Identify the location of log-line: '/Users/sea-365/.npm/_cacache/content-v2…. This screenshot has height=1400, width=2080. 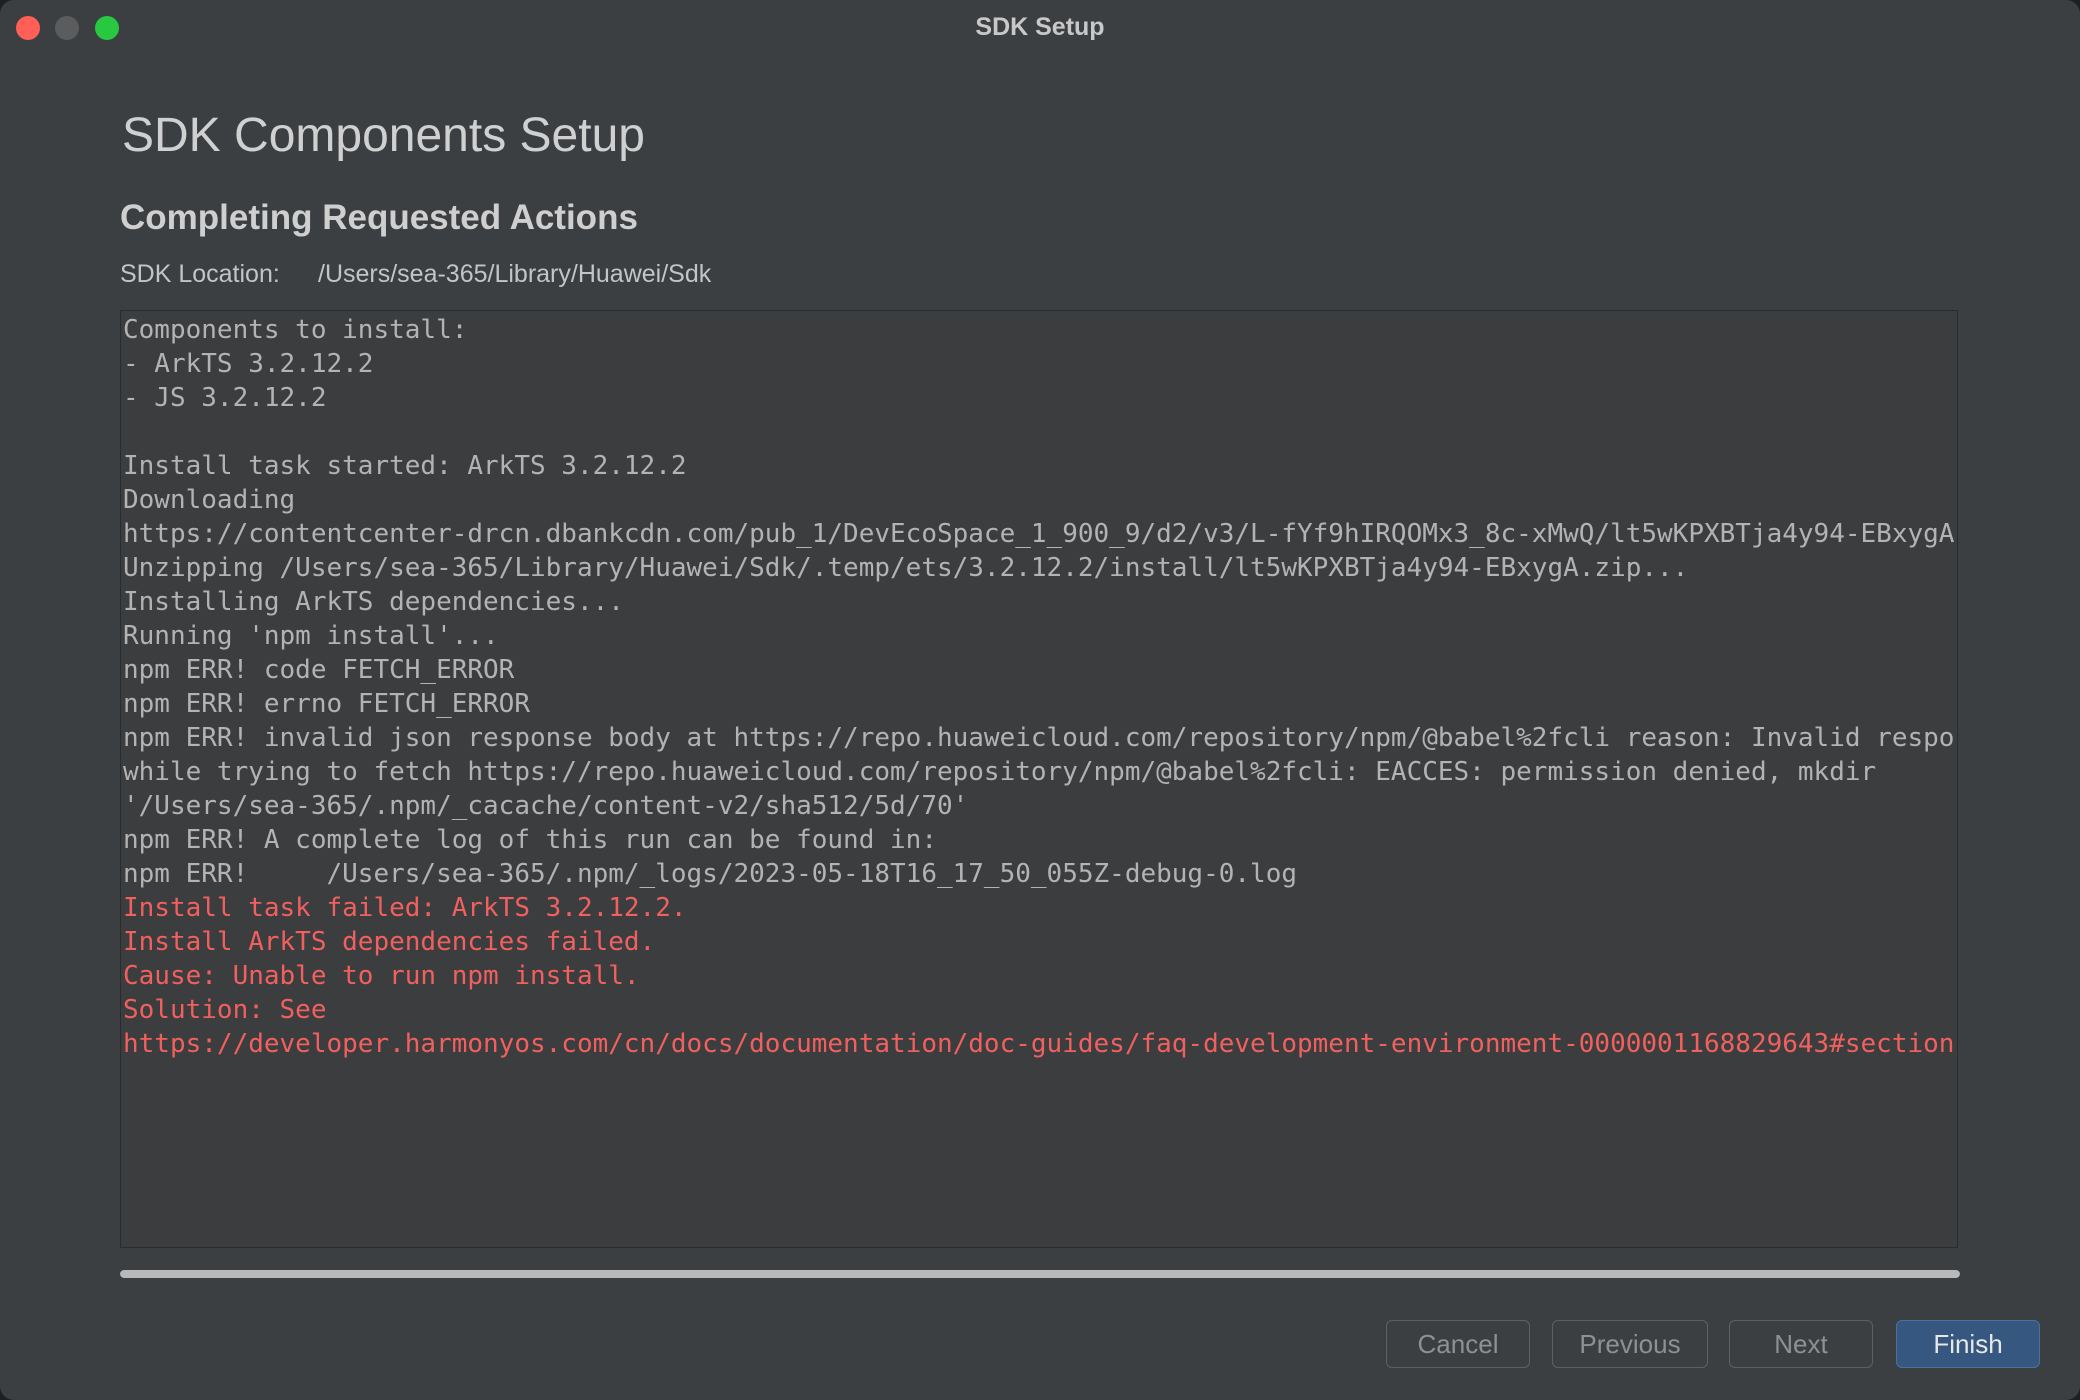
(546, 806).